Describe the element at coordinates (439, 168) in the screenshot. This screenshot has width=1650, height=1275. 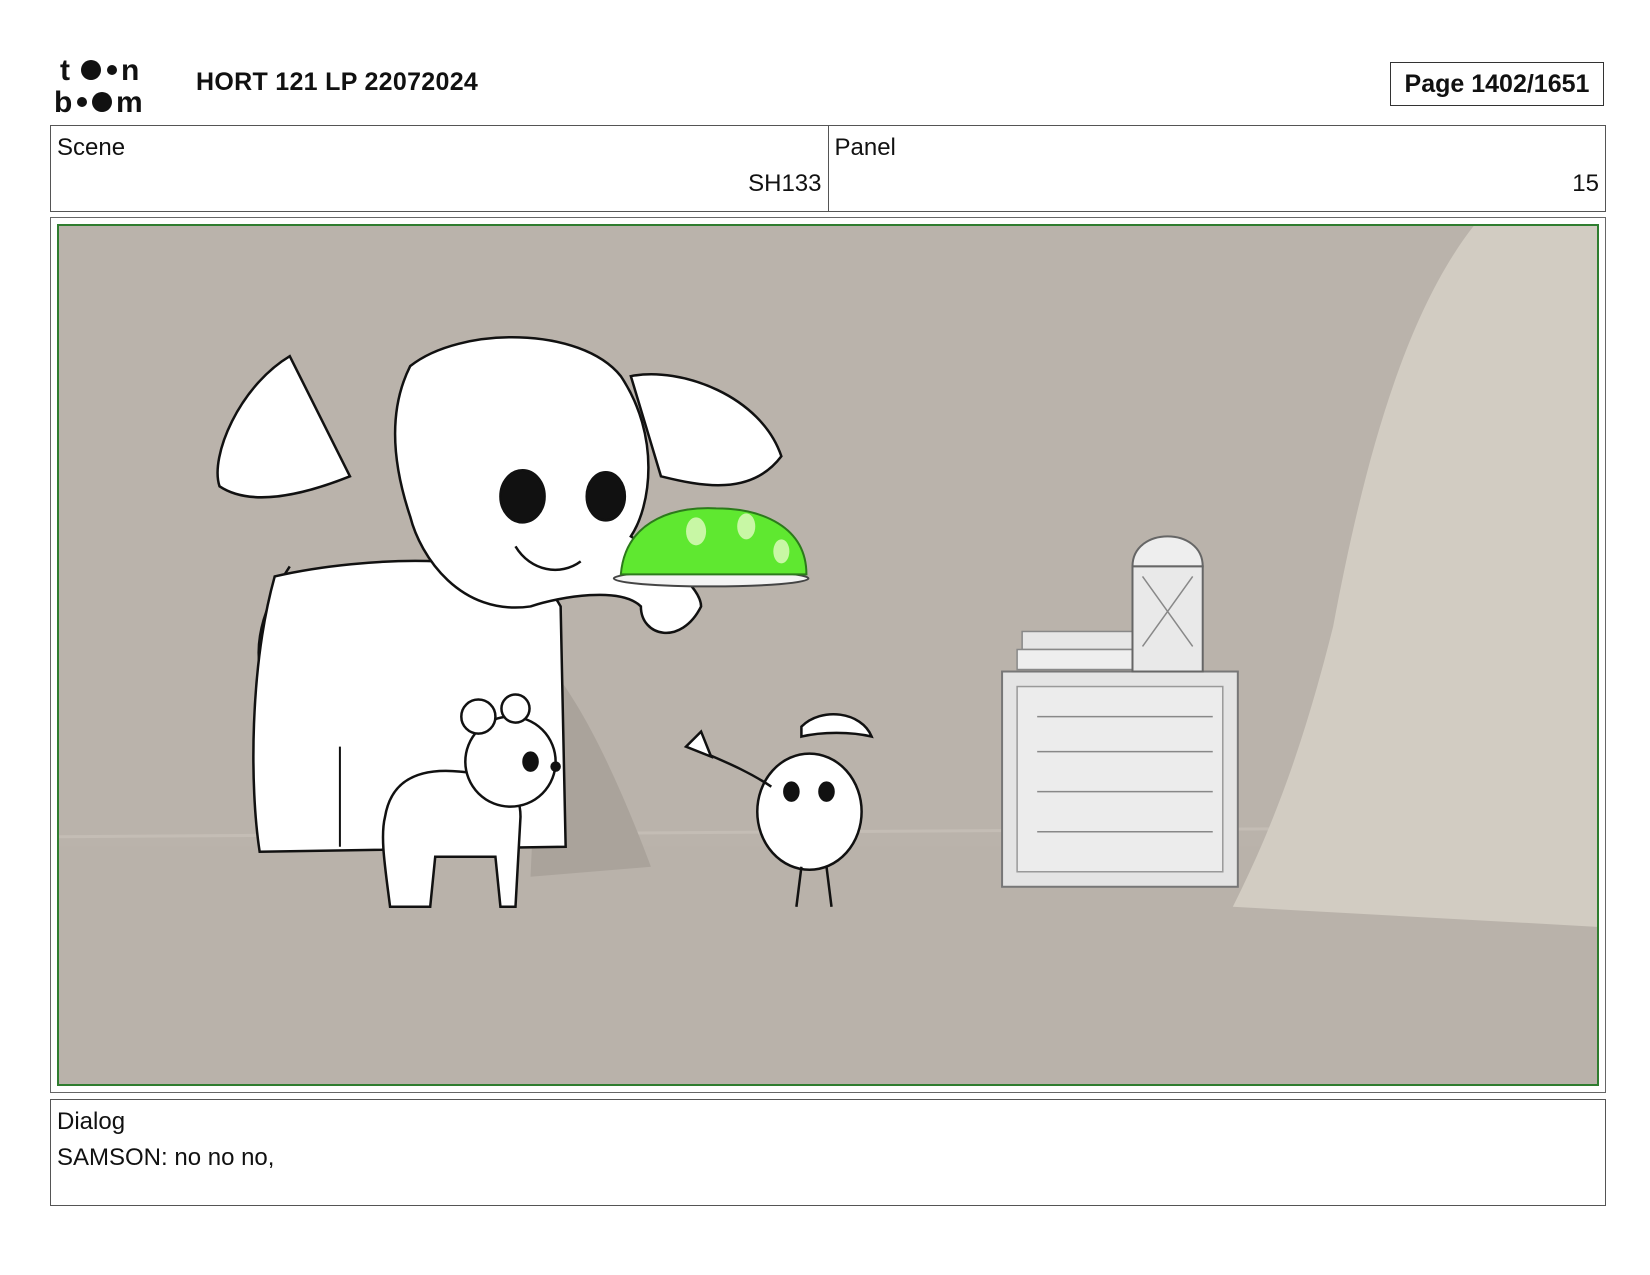
I see `scene-cell: Scene SH133` at that location.